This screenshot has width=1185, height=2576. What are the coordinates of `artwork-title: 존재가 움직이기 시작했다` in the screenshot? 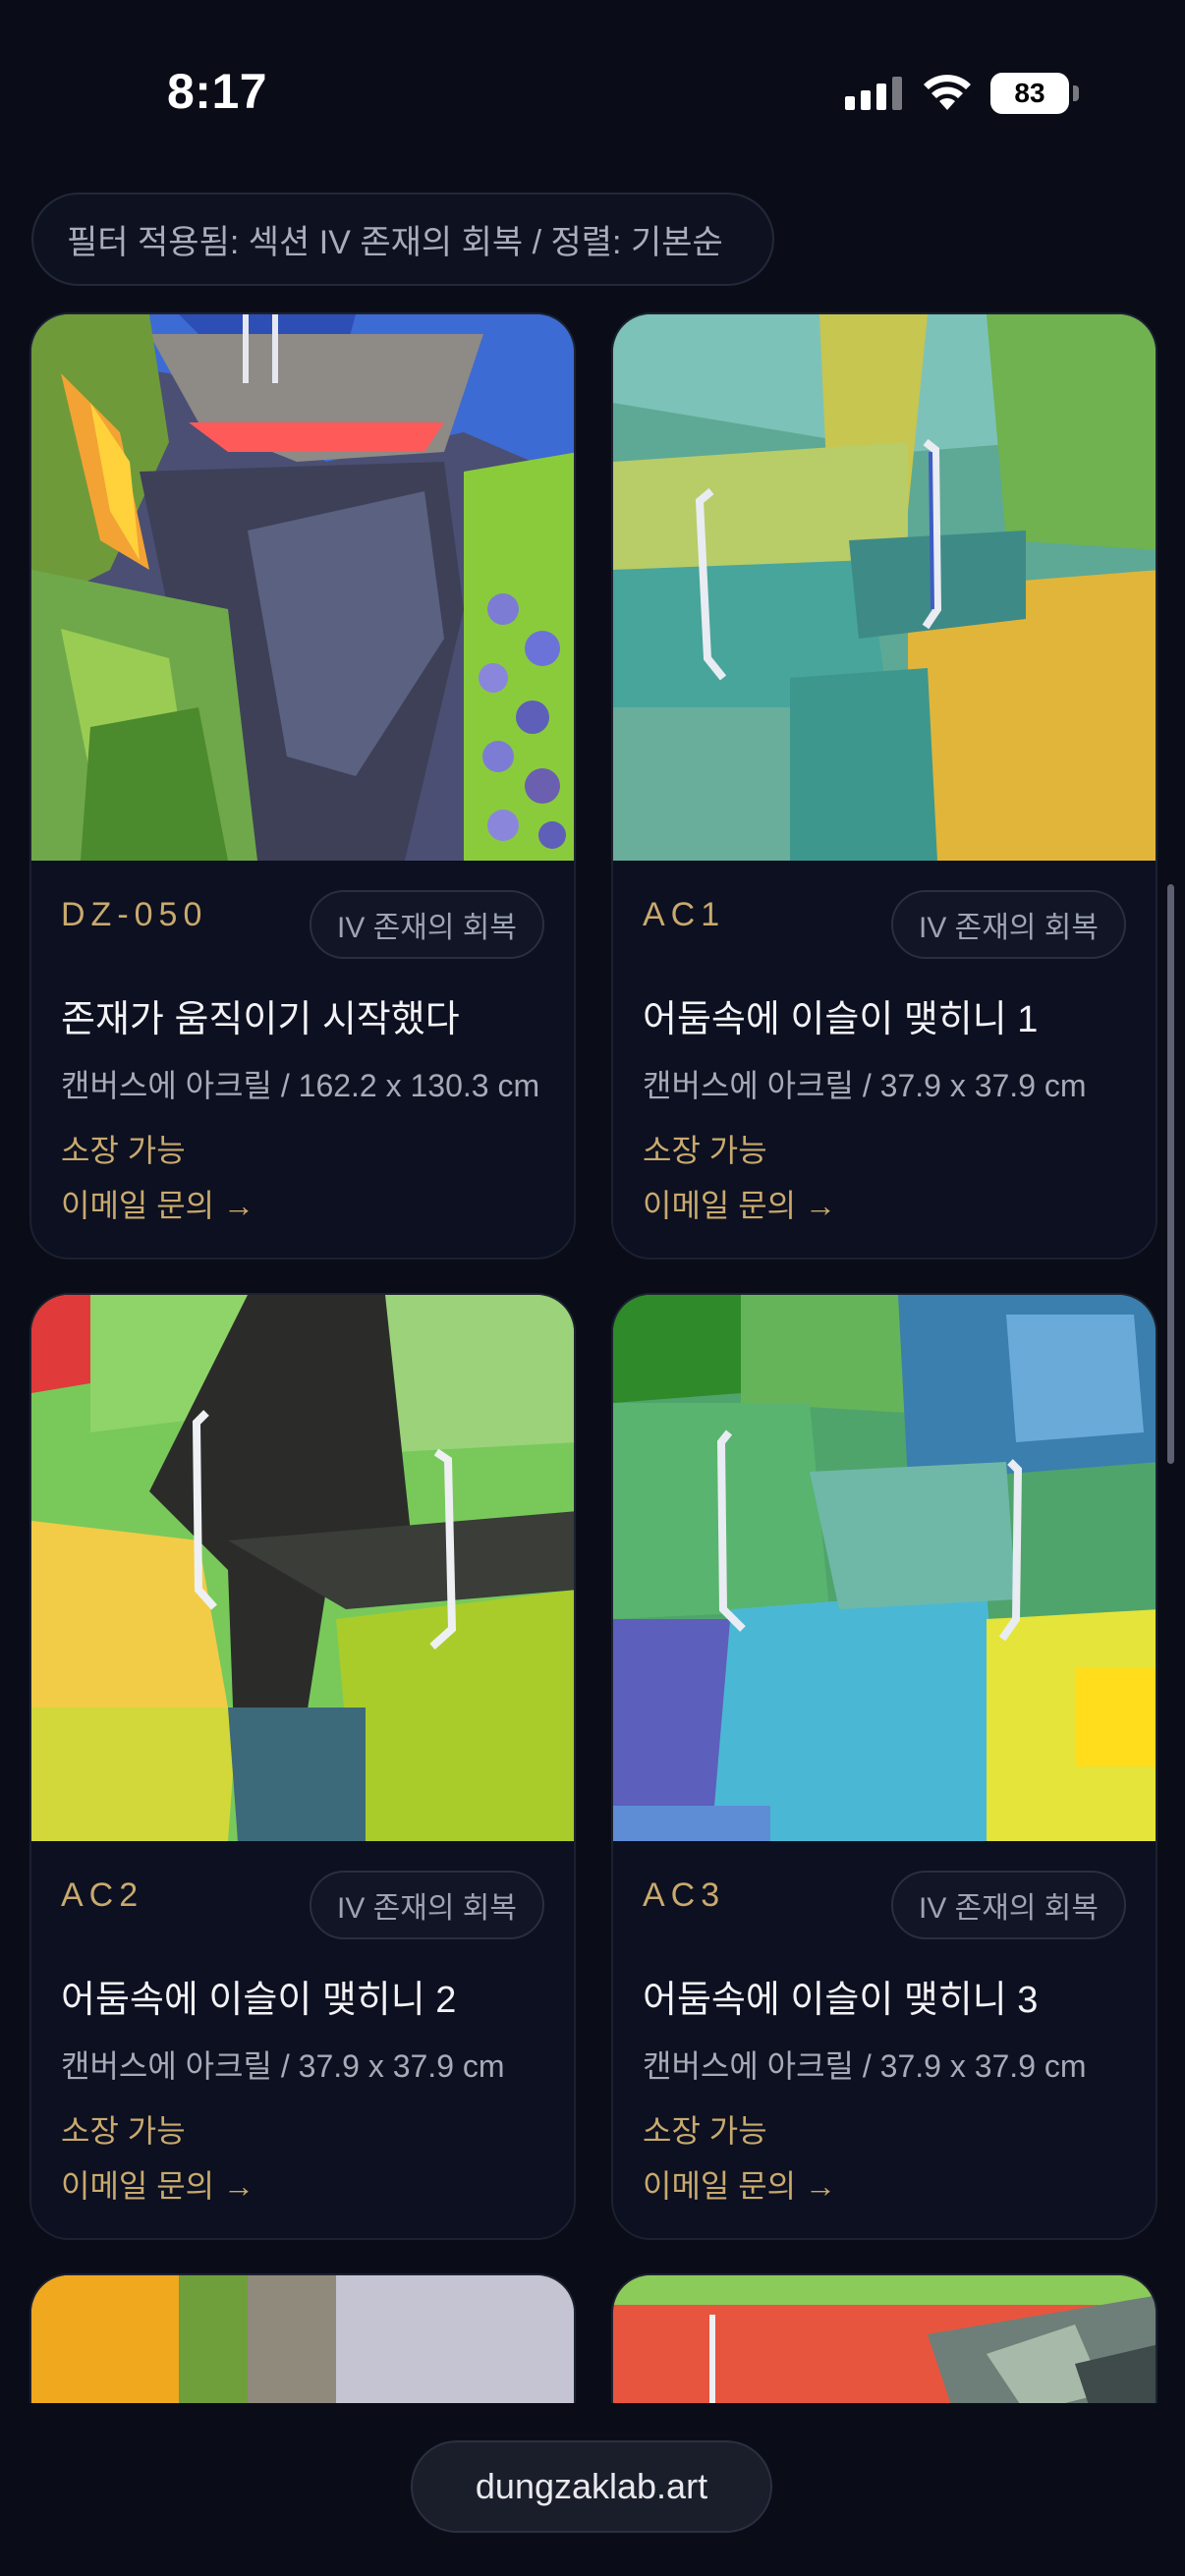 It's located at (260, 1015).